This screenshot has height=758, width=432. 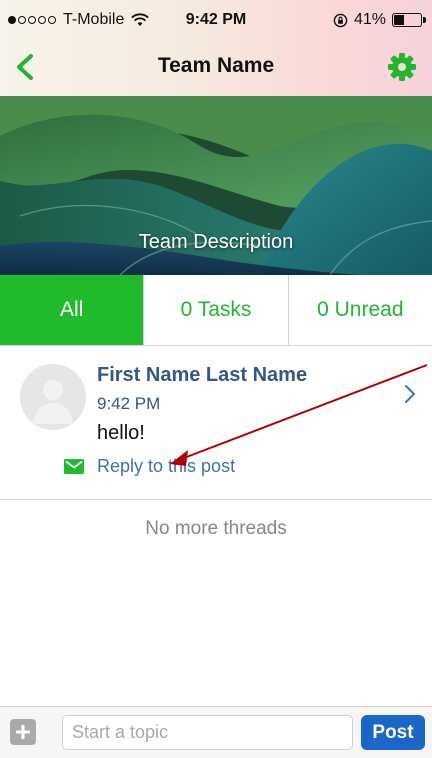 What do you see at coordinates (399, 20) in the screenshot?
I see `battery-level` at bounding box center [399, 20].